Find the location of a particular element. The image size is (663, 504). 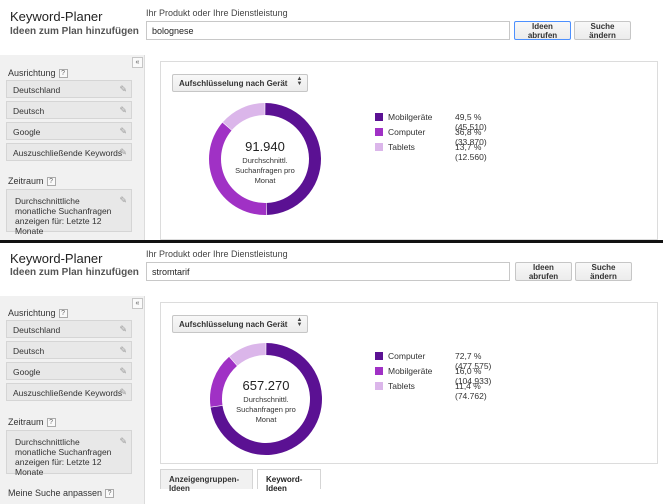

legend-stat: 11,4 % (74.762) is located at coordinates (471, 391).